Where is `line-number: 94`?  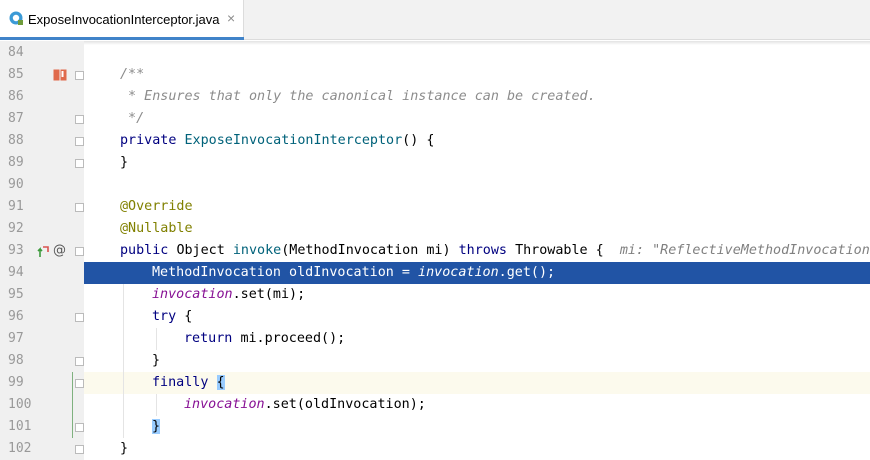 line-number: 94 is located at coordinates (16, 272).